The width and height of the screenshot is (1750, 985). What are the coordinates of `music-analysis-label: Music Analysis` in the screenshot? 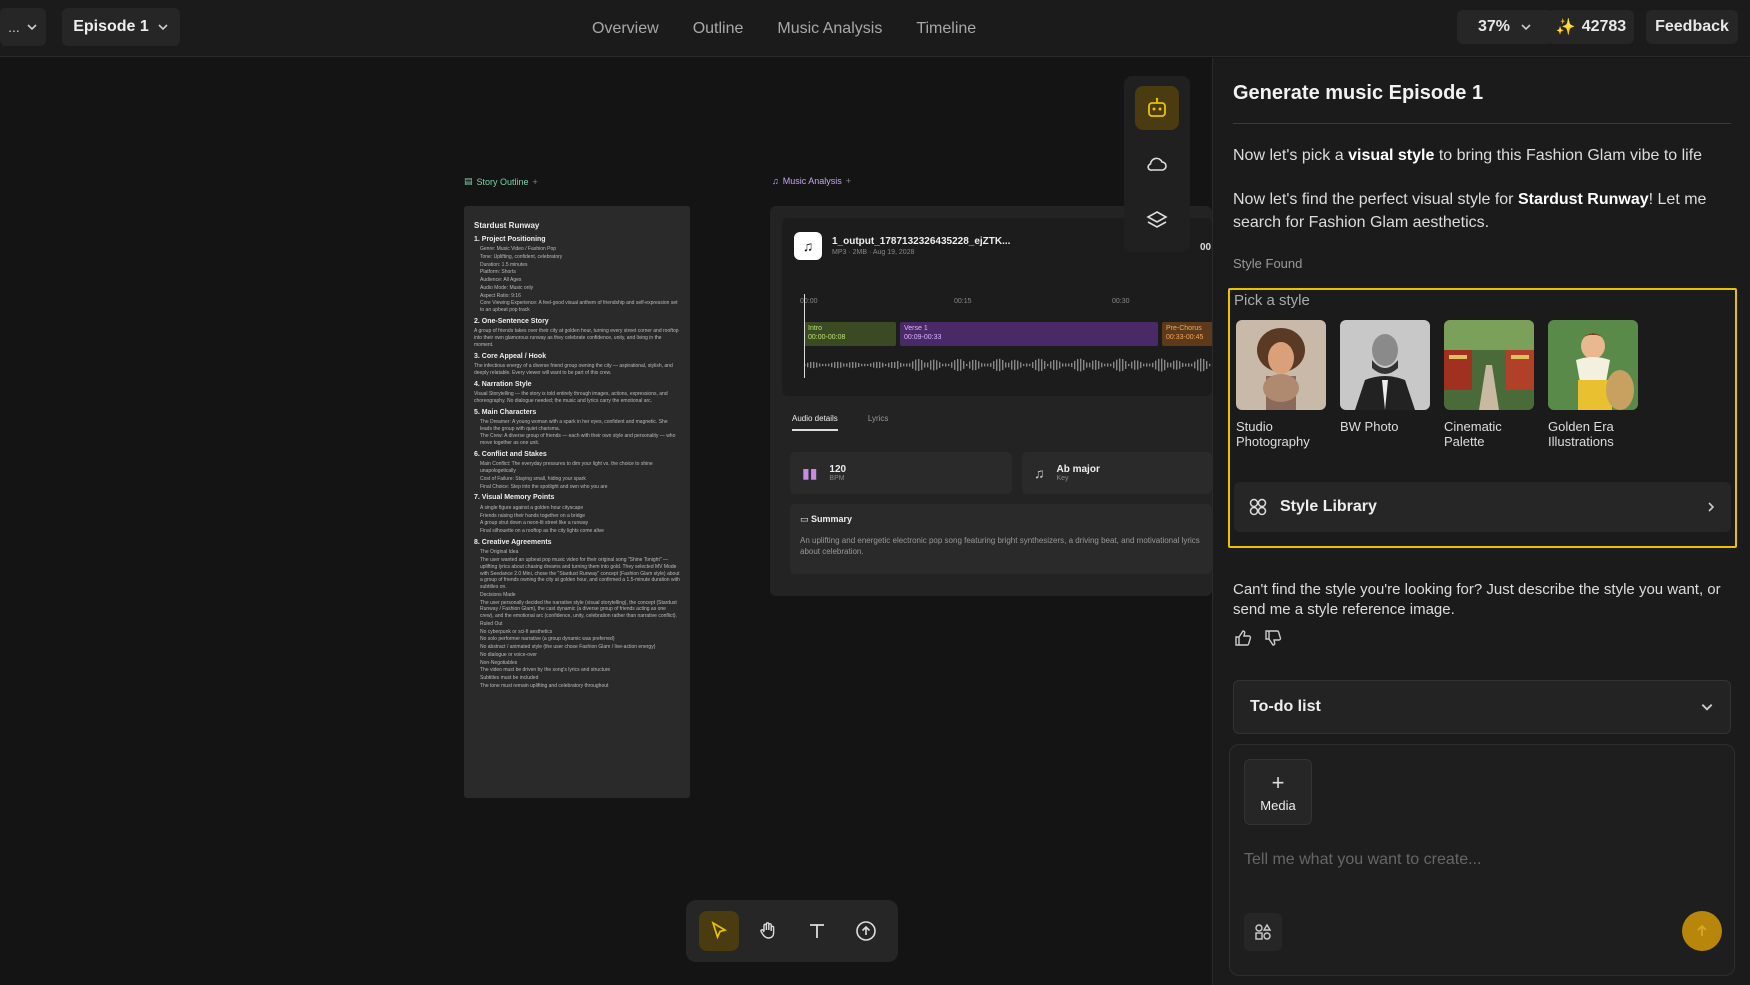 It's located at (812, 181).